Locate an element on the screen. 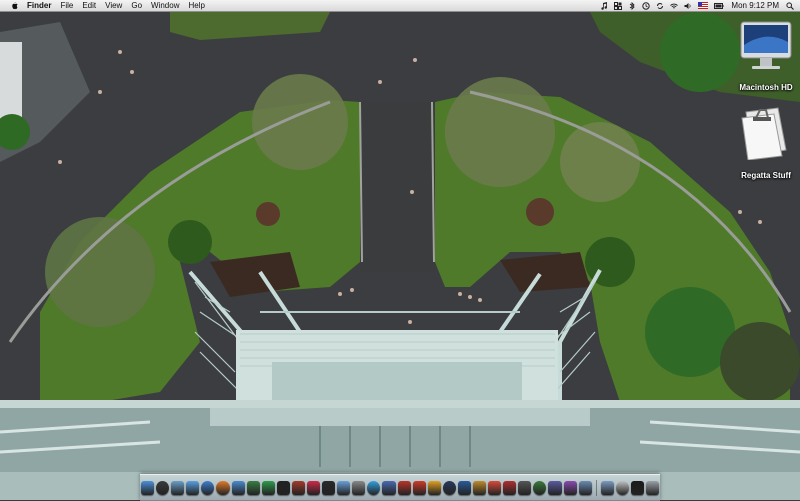  menu-view: View is located at coordinates (113, 5).